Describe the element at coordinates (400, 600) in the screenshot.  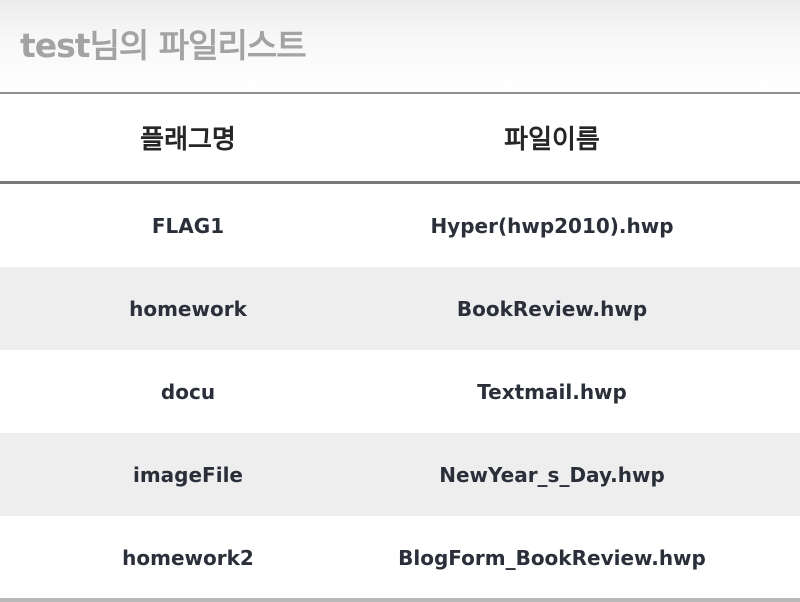
I see `table-bottom-border` at that location.